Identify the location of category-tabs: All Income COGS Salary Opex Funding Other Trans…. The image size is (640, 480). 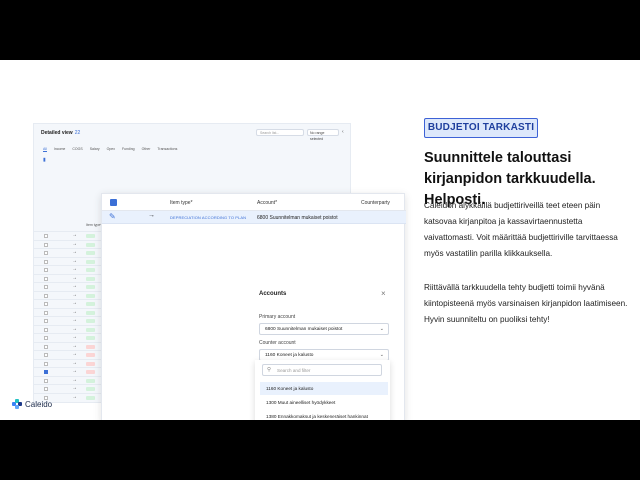
(110, 149).